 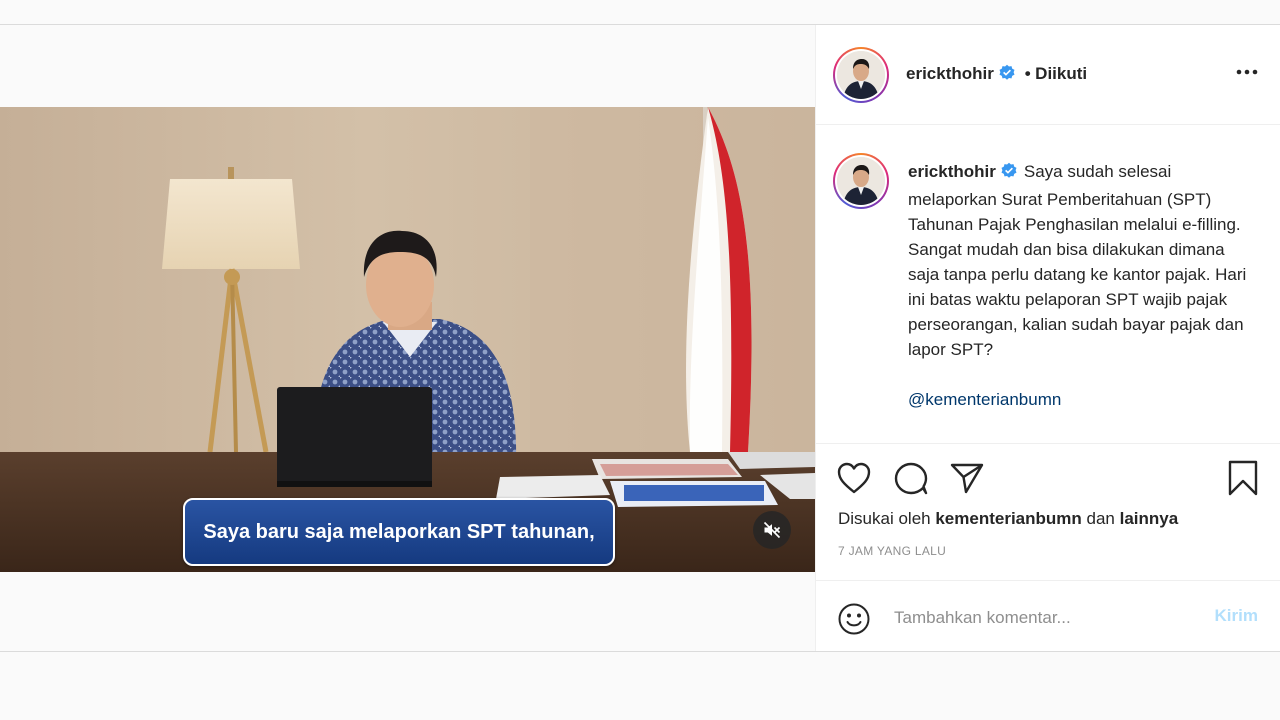 I want to click on likes-conjunction: dan, so click(x=1100, y=518).